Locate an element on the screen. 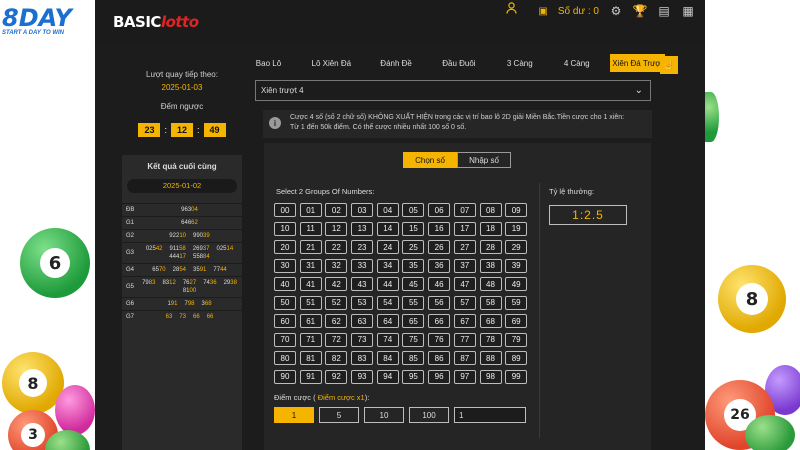 The image size is (800, 450). number-cell: 38 is located at coordinates (490, 265).